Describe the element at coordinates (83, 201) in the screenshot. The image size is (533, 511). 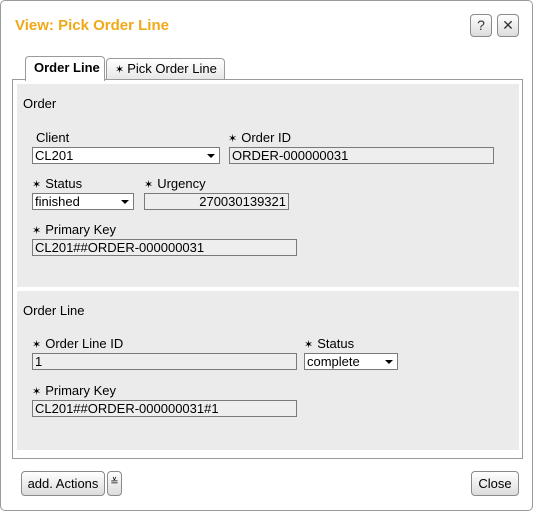
I see `order-status-select: finished` at that location.